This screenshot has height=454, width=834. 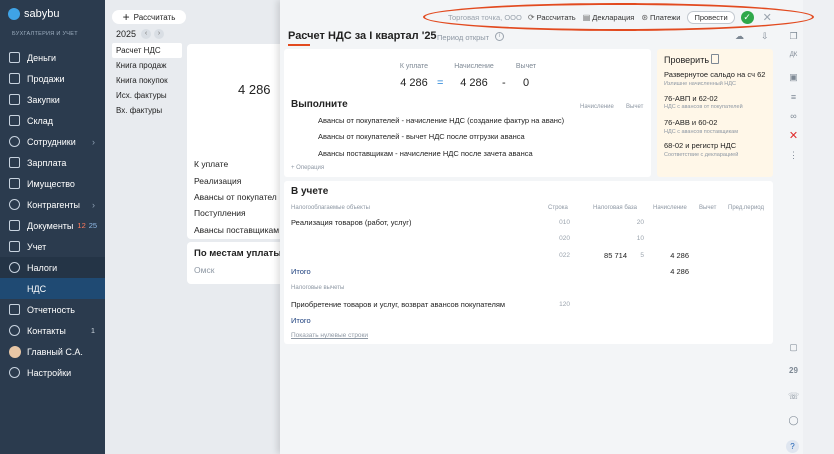 What do you see at coordinates (362, 36) in the screenshot?
I see `page-title: Расчет НДС за I квартал '25` at bounding box center [362, 36].